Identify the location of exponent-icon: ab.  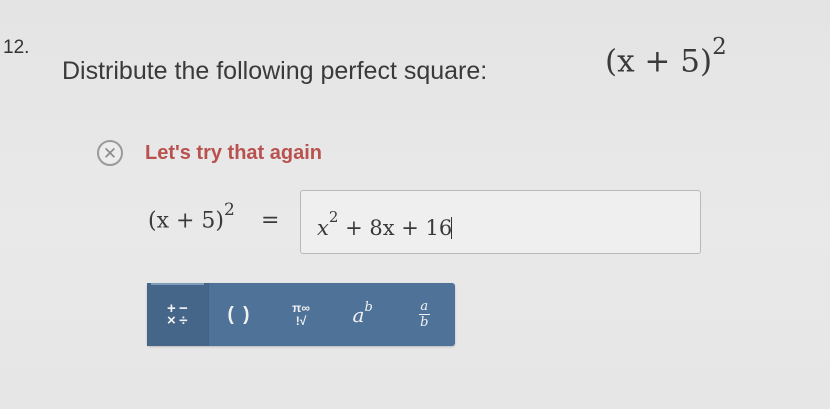
(362, 313).